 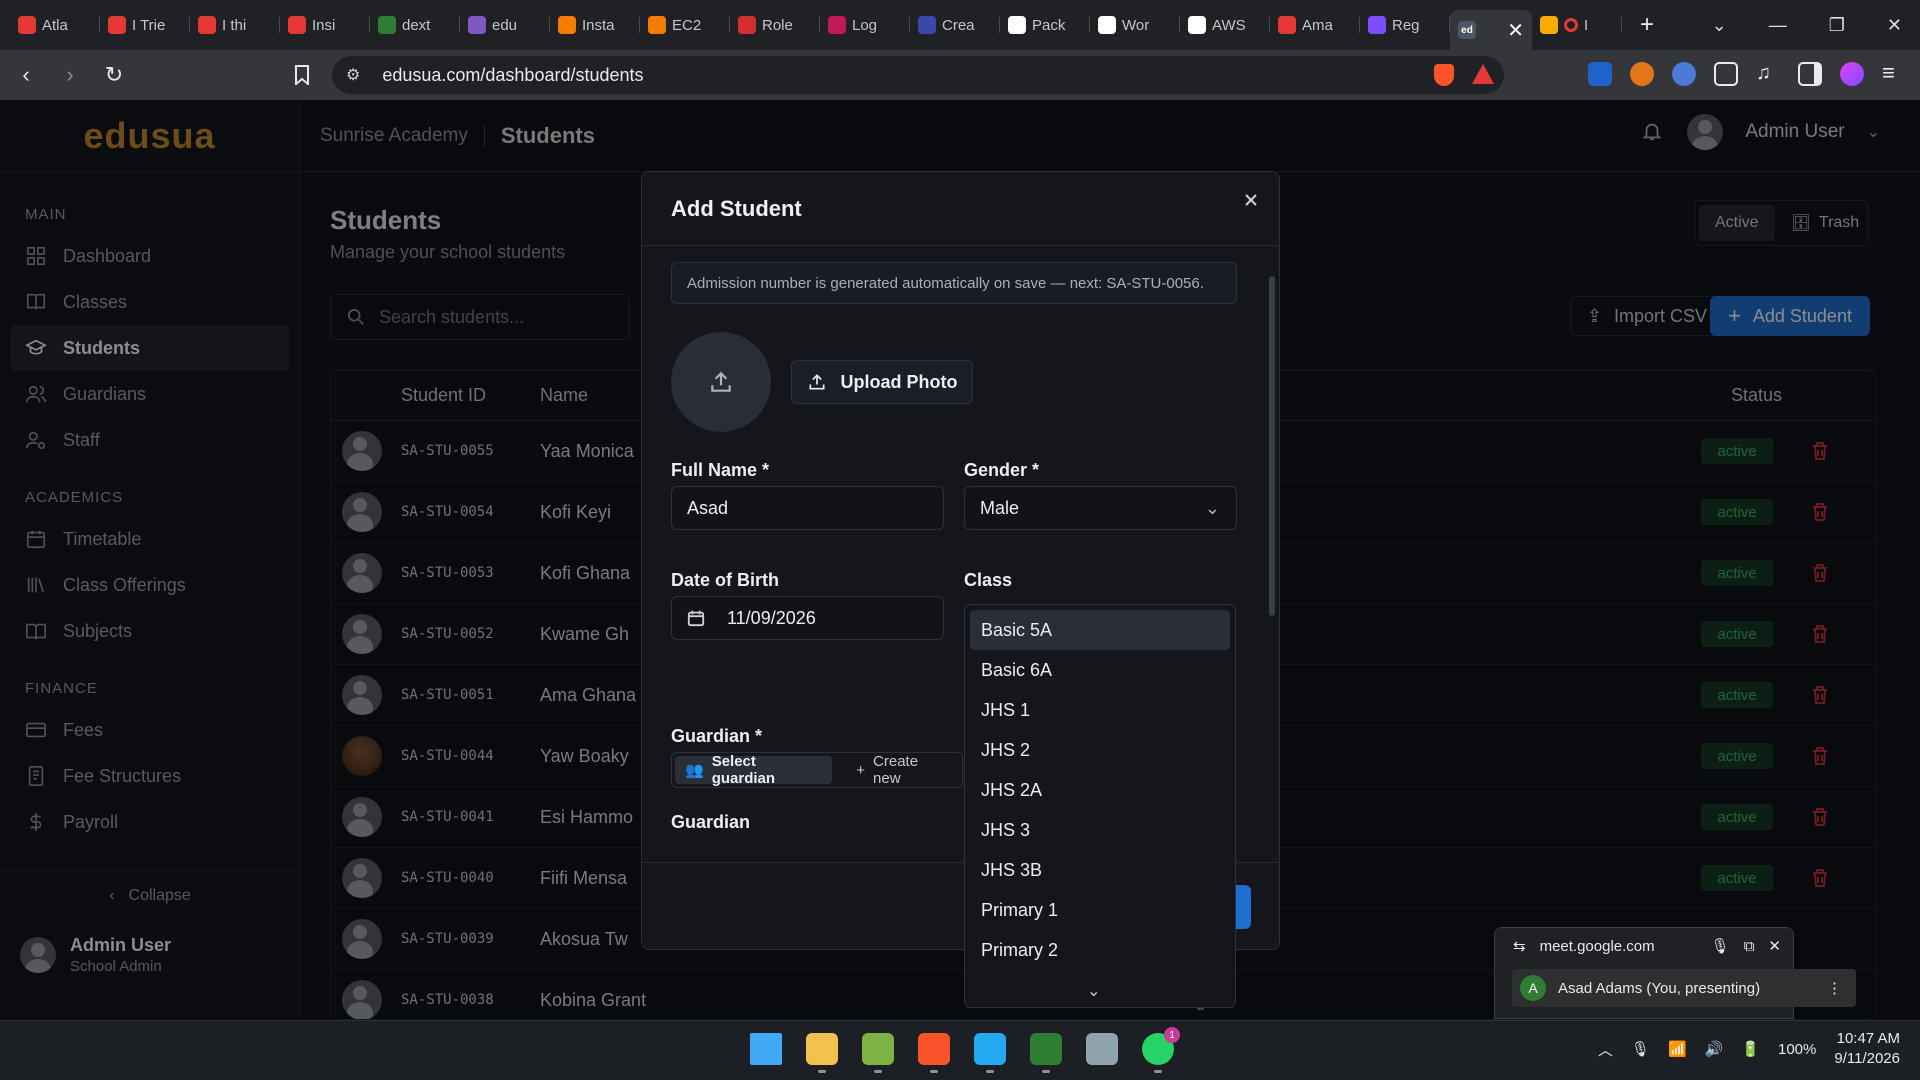 I want to click on volume-icon: 🔊, so click(x=1714, y=1049).